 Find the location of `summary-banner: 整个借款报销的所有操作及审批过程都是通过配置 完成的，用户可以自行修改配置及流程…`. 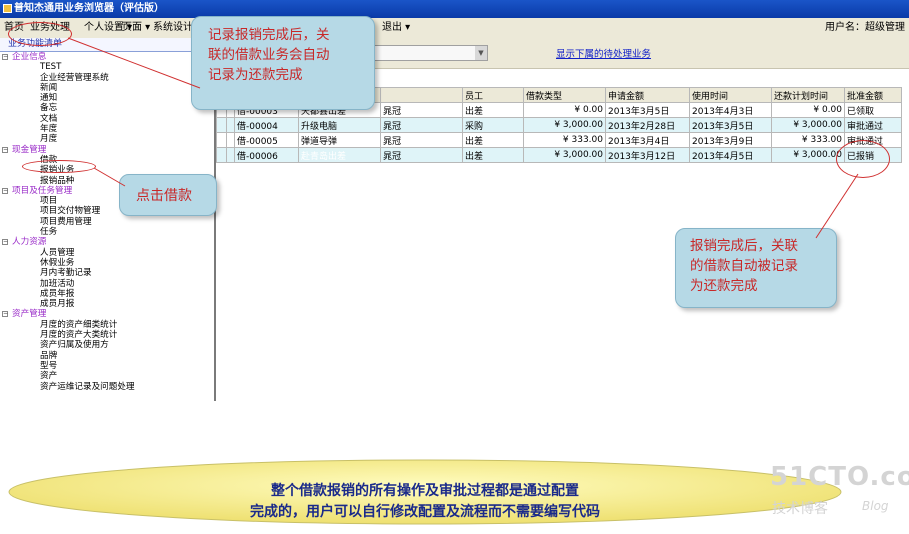

summary-banner: 整个借款报销的所有操作及审批过程都是通过配置 完成的，用户可以自行修改配置及流程… is located at coordinates (425, 490).